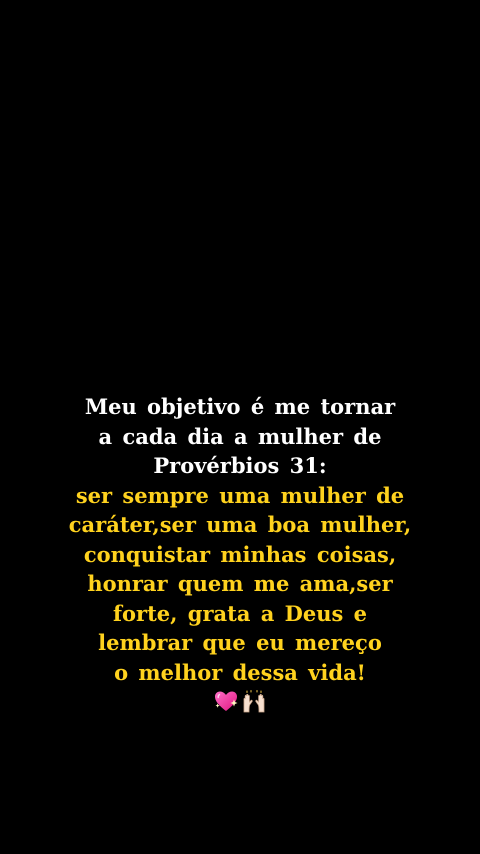 The width and height of the screenshot is (480, 854). I want to click on caption-line-4: ser sempre uma mulher de, so click(240, 495).